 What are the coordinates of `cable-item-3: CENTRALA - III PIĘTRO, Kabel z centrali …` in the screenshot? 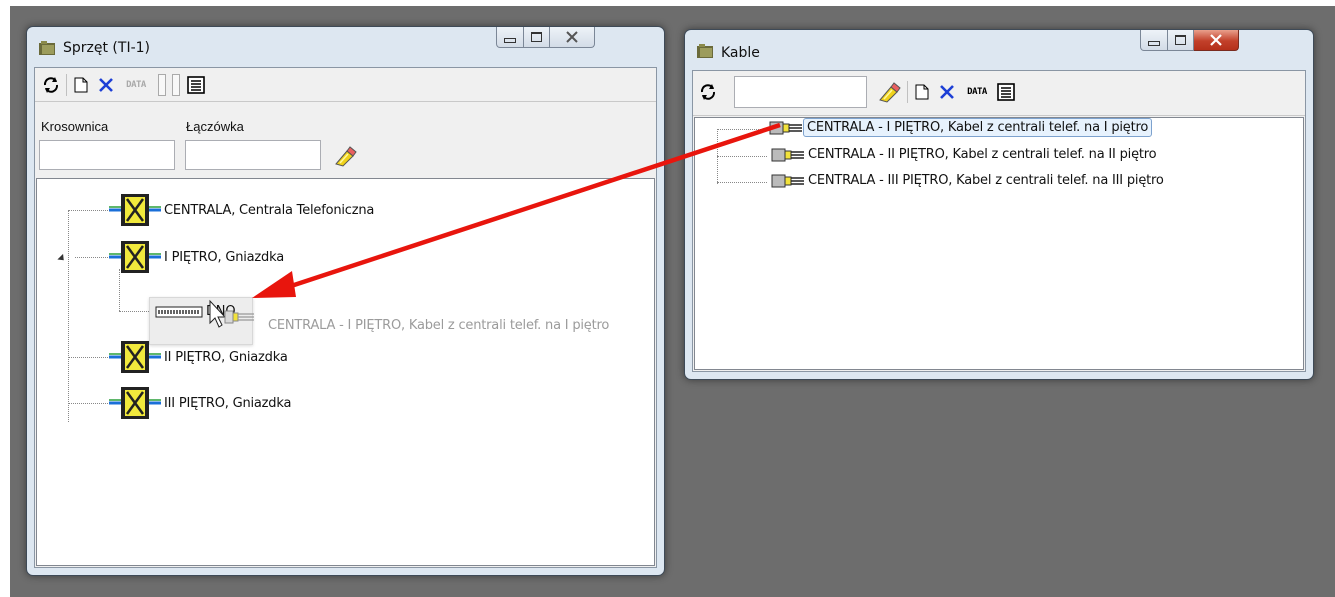 It's located at (969, 180).